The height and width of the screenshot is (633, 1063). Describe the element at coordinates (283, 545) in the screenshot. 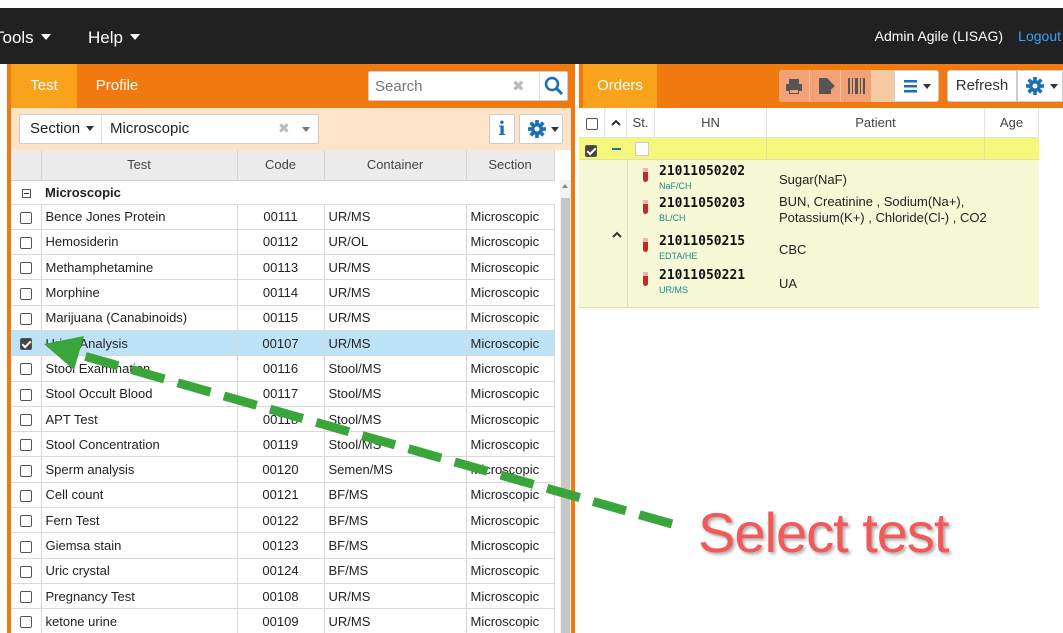

I see `table-row: Giemsa stain 00123 BF/MS Microscopic` at that location.